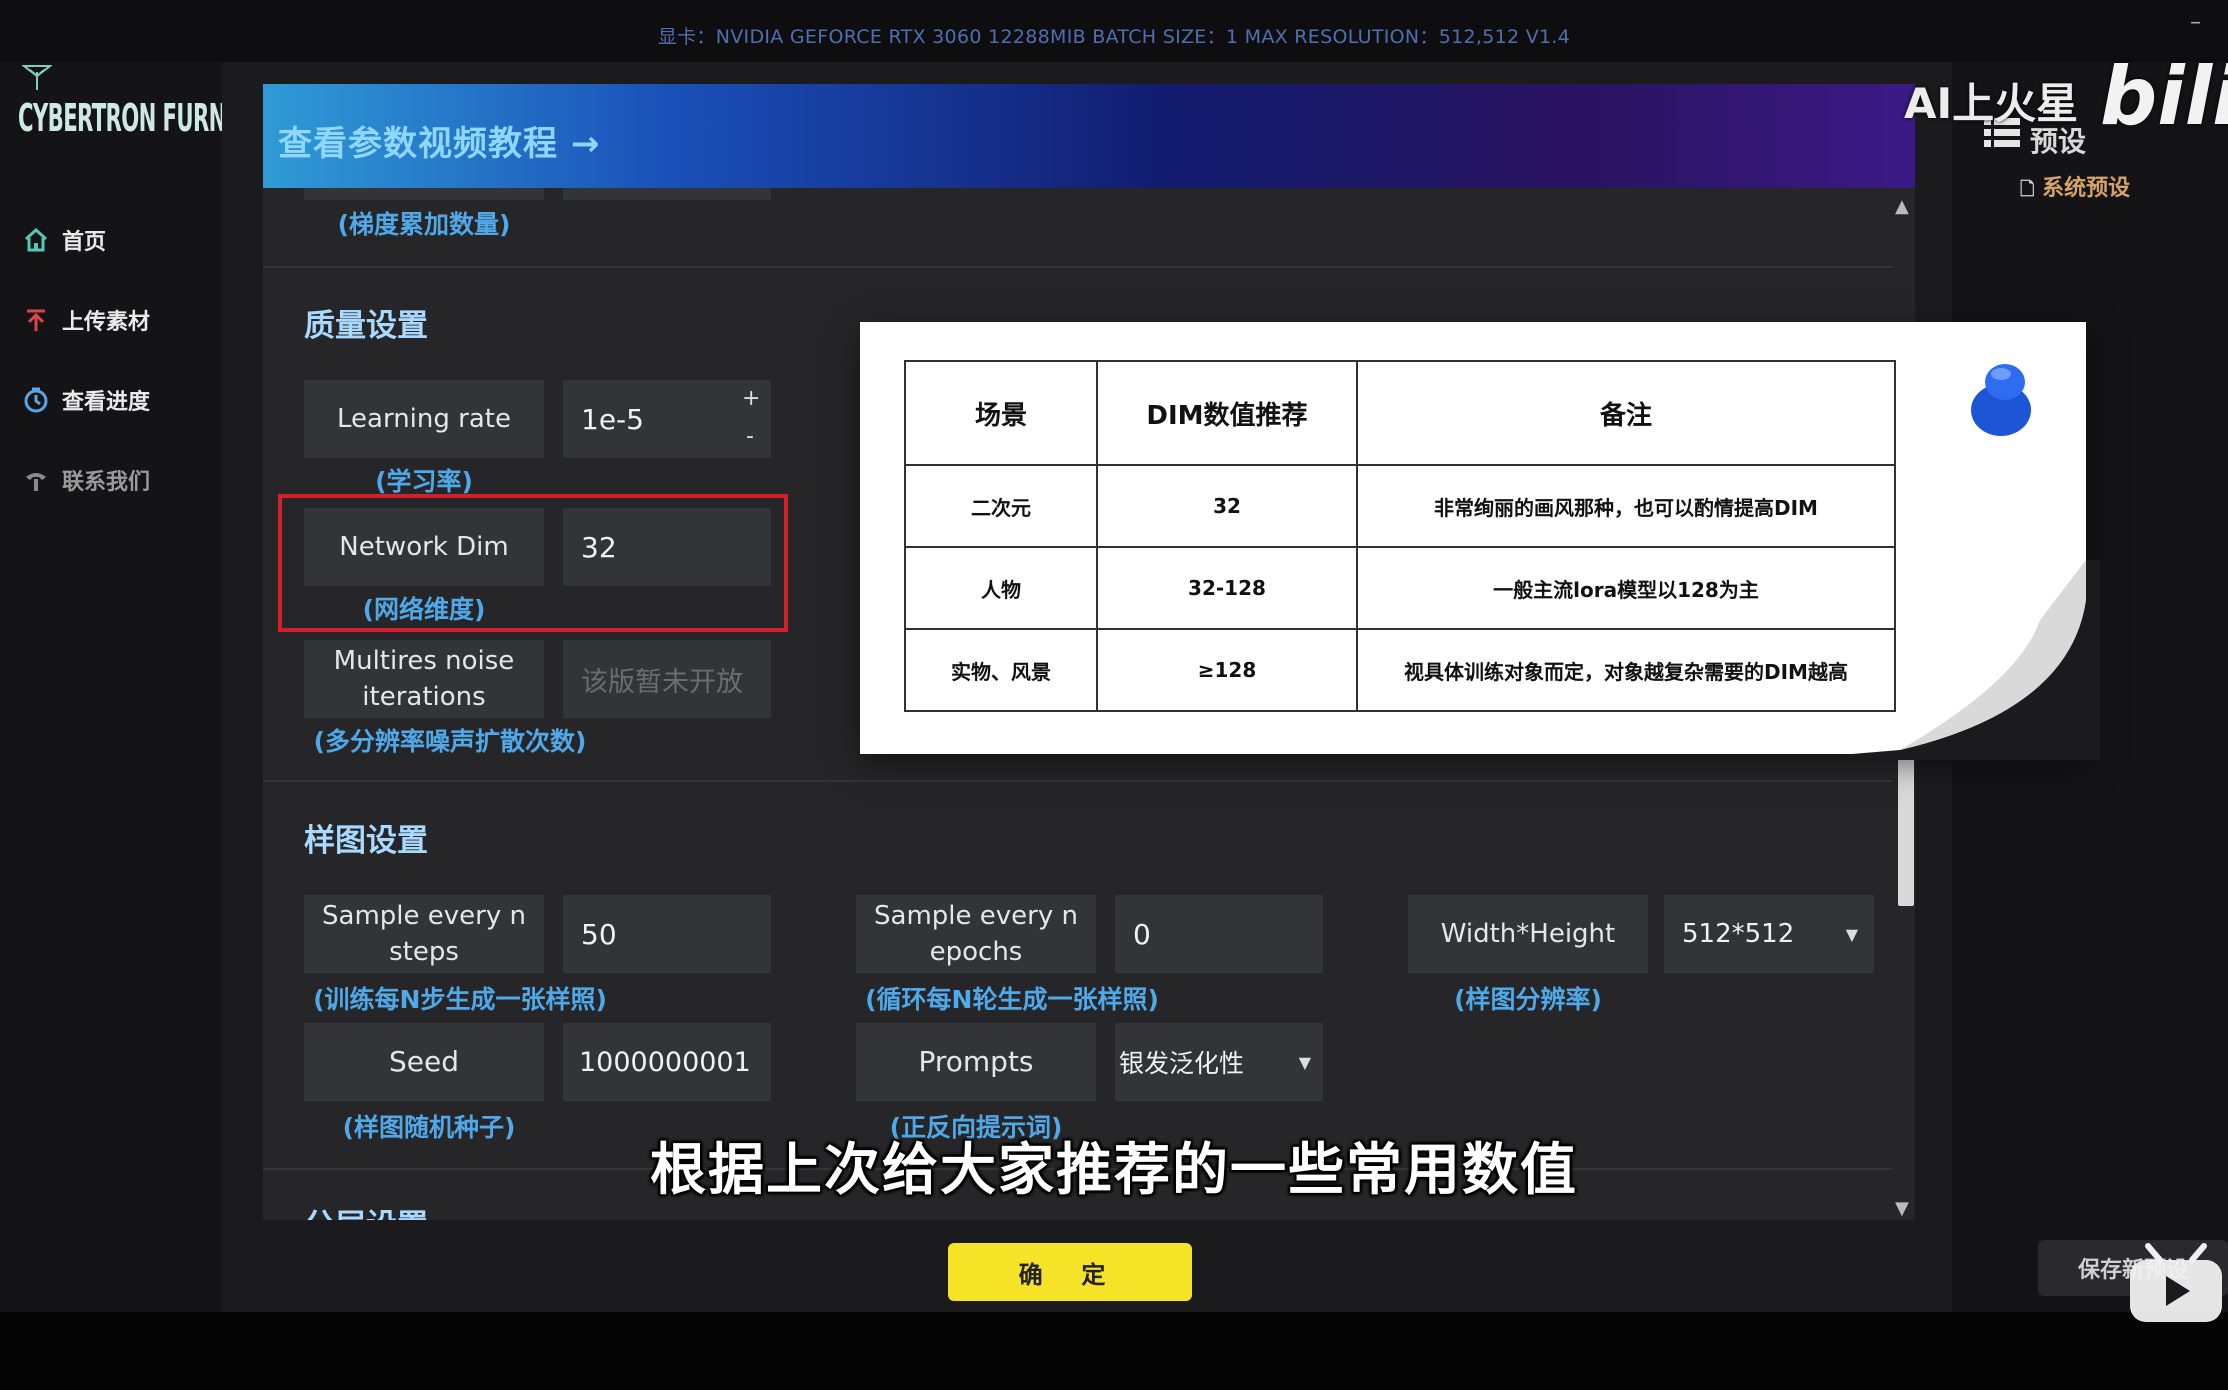  I want to click on prompts-label: Prompts, so click(976, 1062).